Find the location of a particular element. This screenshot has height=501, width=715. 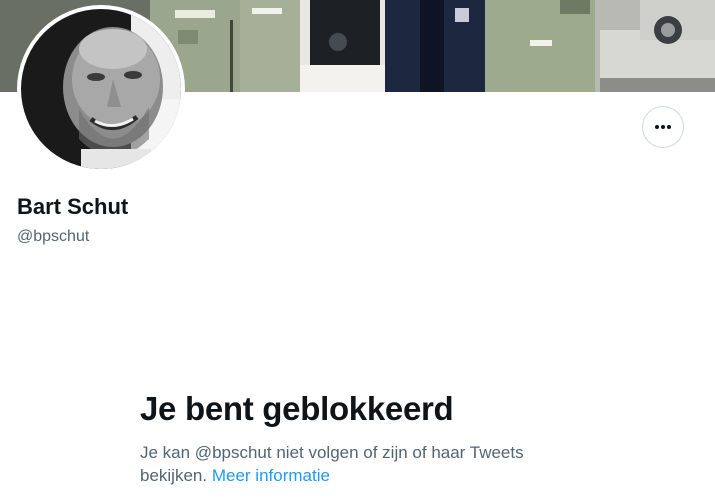

more-horizontal-icon is located at coordinates (663, 127).